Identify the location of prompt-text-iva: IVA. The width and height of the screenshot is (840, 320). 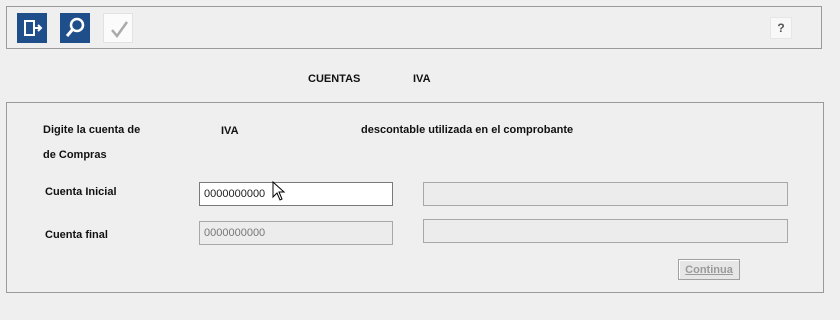
(230, 131).